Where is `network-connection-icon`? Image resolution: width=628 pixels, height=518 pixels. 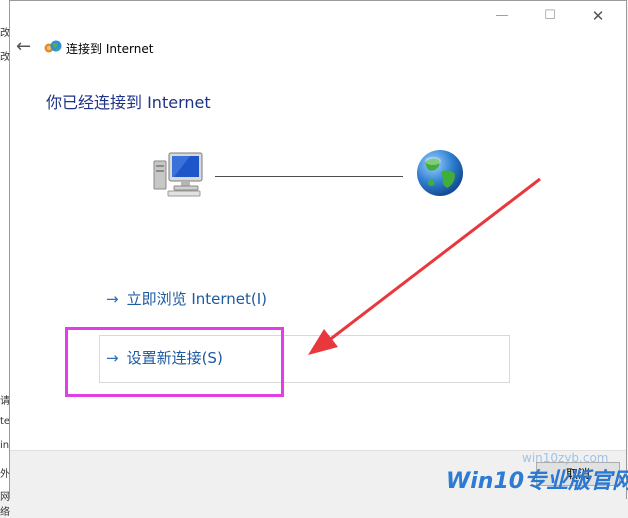 network-connection-icon is located at coordinates (53, 46).